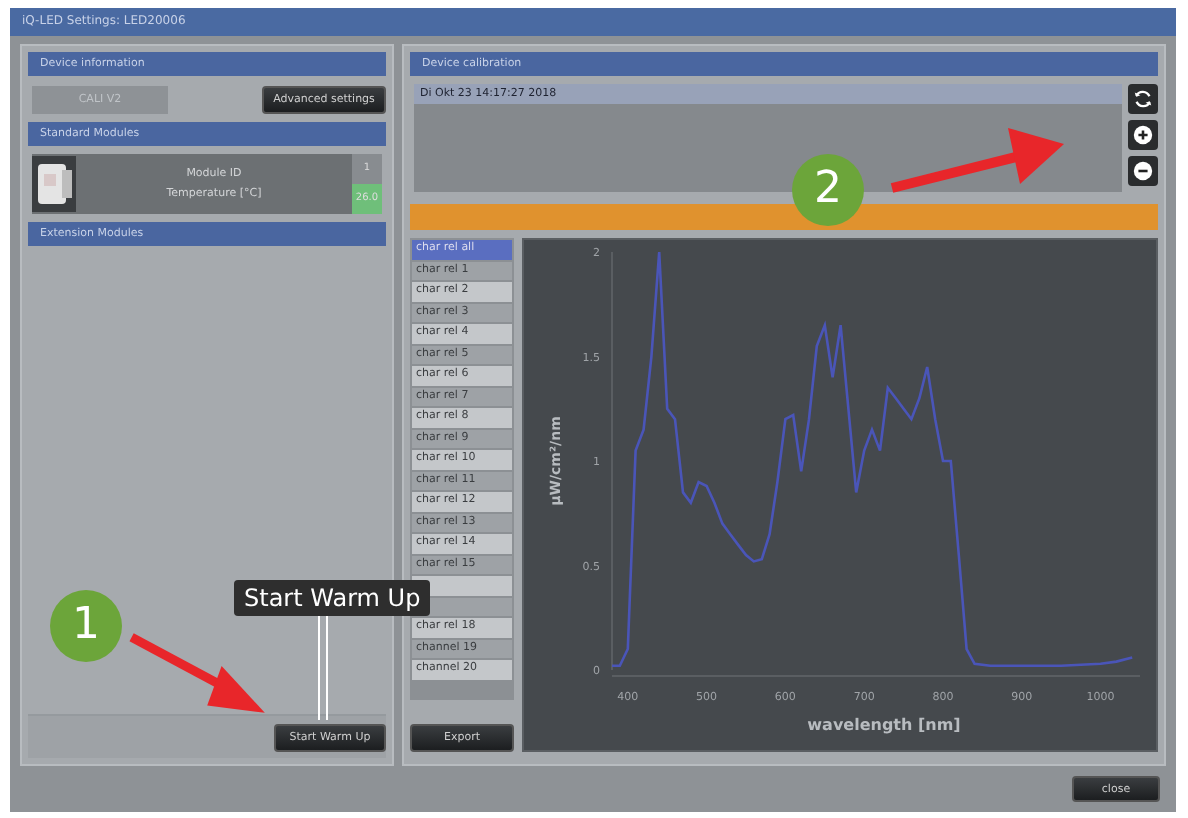 The height and width of the screenshot is (818, 1188). I want to click on refresh-button, so click(1143, 99).